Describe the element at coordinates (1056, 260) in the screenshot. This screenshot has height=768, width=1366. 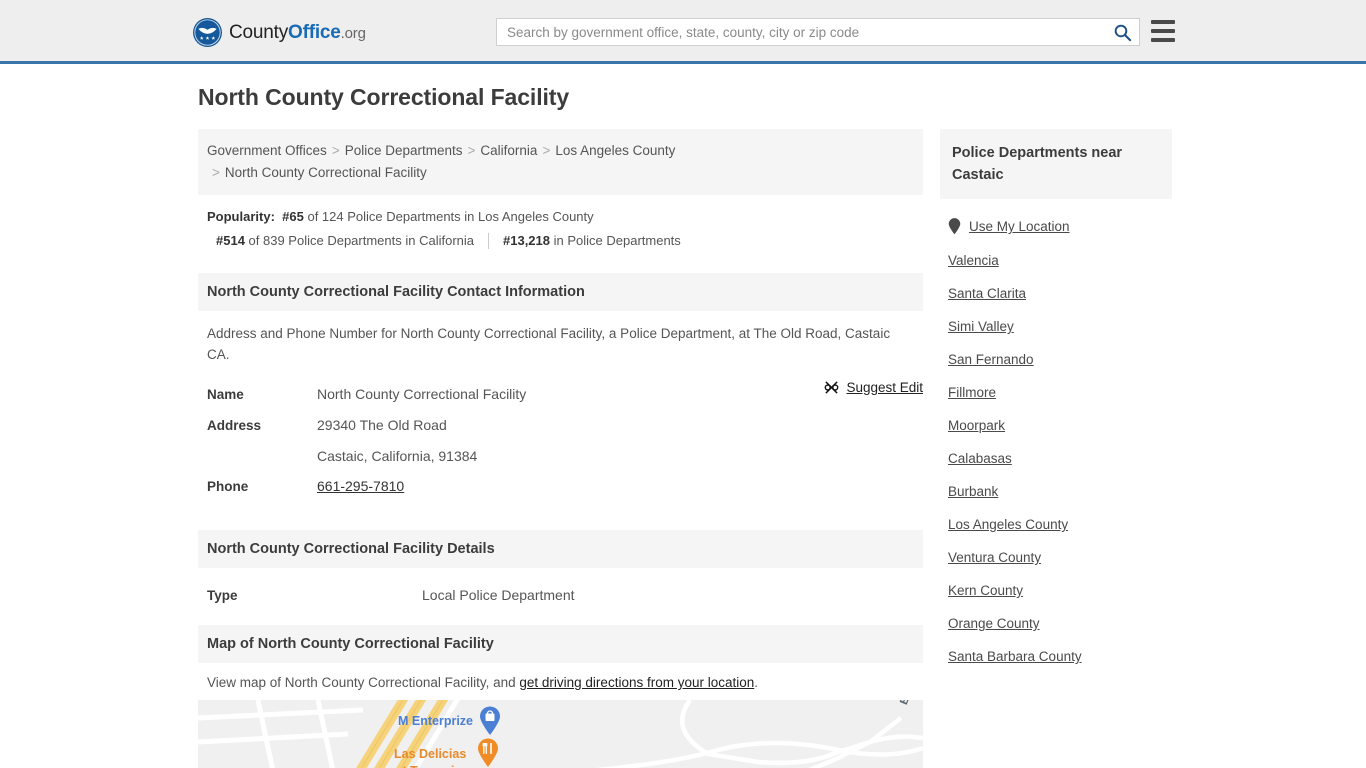
I see `sidebar-item-valencia: Valencia` at that location.